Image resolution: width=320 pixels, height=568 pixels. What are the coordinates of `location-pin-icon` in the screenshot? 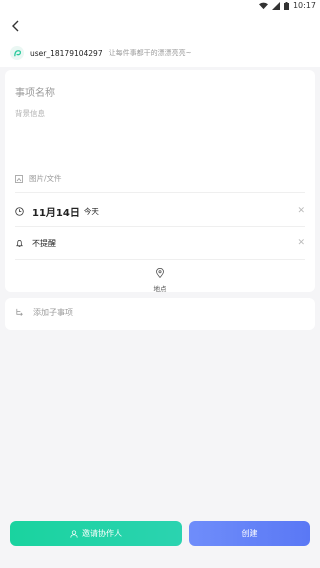 It's located at (160, 273).